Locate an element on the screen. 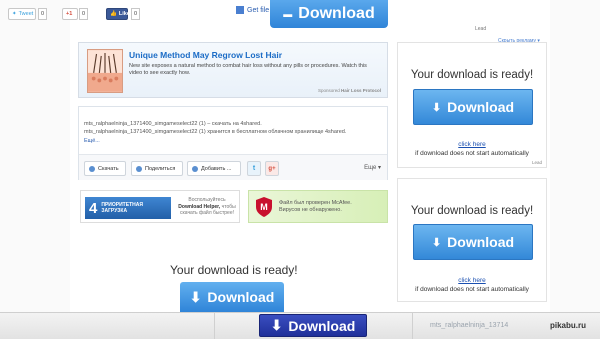 The image size is (600, 339). mcafee-line-1: Файл был проверен McAfee. is located at coordinates (315, 203).